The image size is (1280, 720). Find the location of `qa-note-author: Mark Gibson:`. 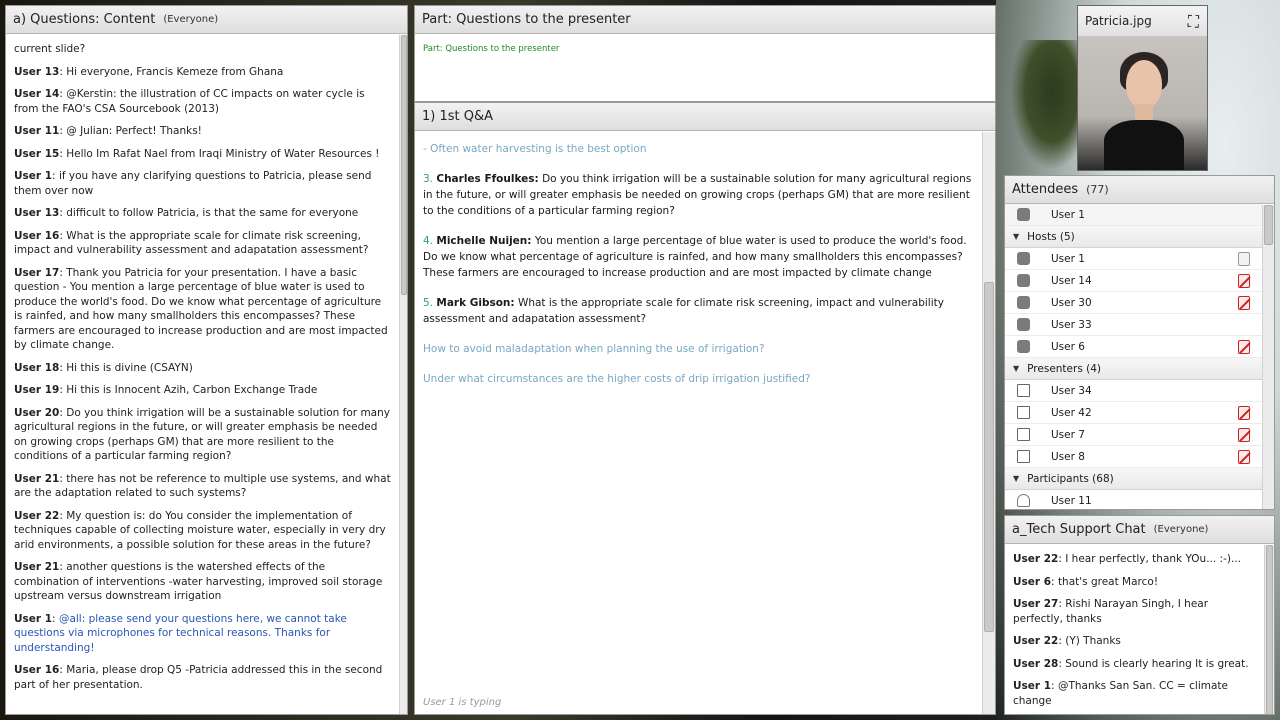

qa-note-author: Mark Gibson: is located at coordinates (475, 303).